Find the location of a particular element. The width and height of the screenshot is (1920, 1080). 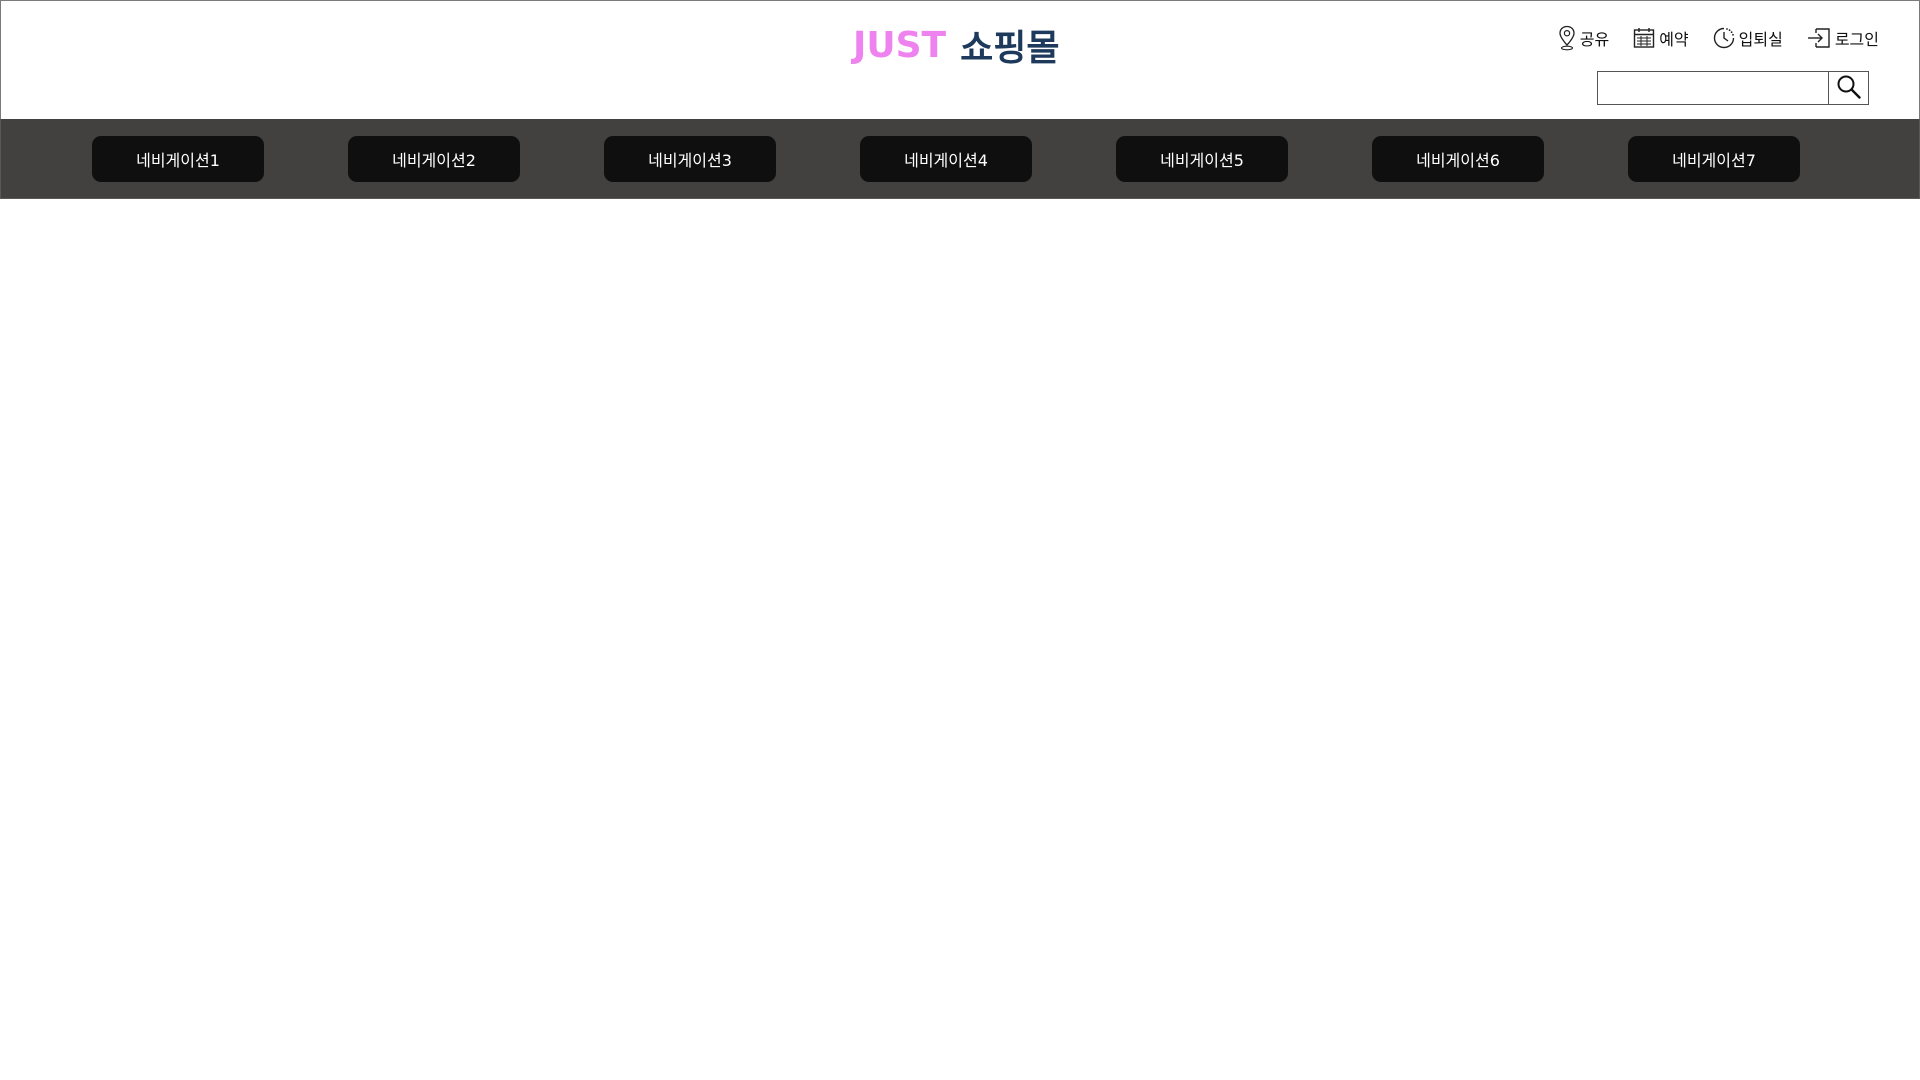

utility-reservation-label: 예약 is located at coordinates (1674, 39).